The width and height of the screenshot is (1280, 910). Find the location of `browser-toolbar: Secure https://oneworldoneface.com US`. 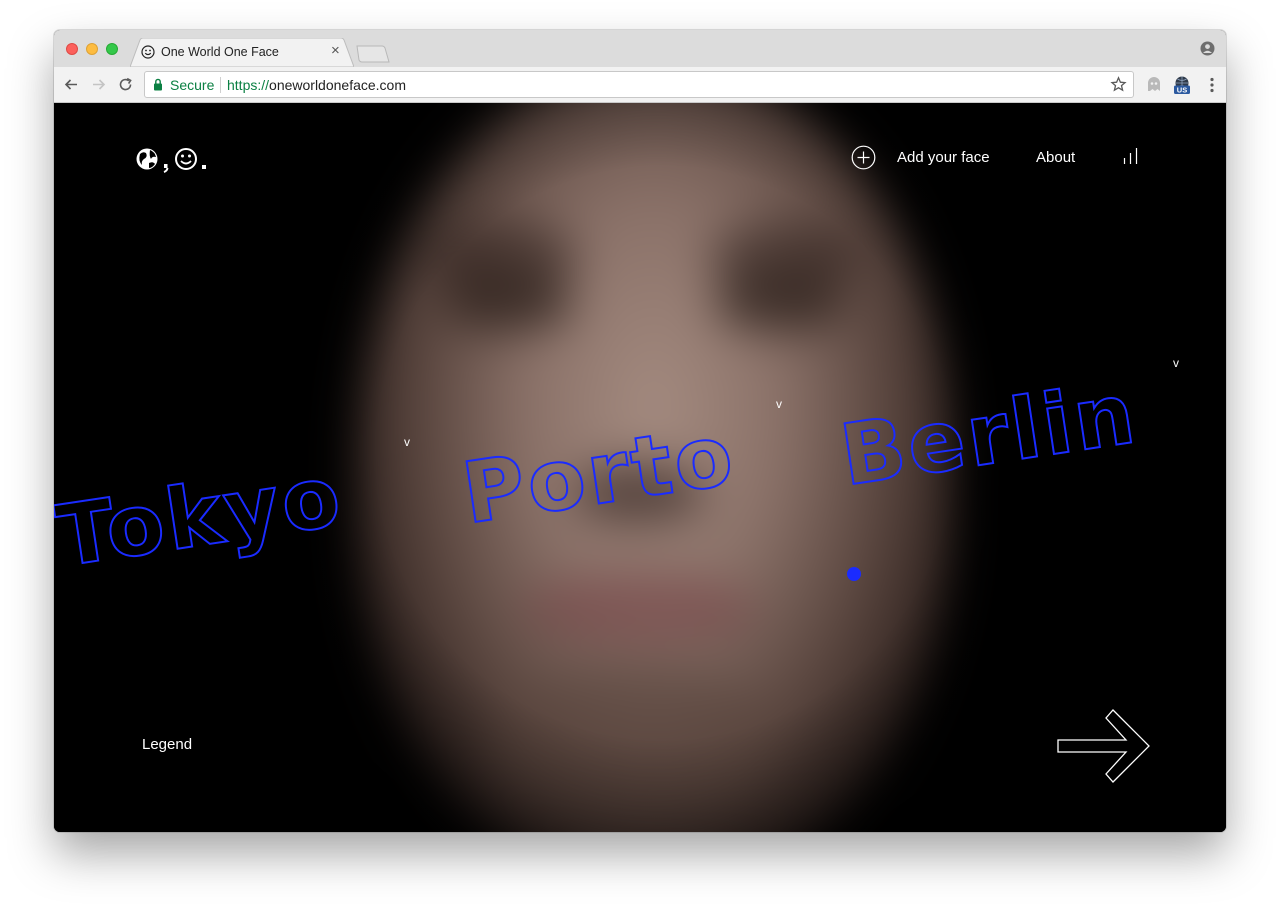

browser-toolbar: Secure https://oneworldoneface.com US is located at coordinates (640, 85).